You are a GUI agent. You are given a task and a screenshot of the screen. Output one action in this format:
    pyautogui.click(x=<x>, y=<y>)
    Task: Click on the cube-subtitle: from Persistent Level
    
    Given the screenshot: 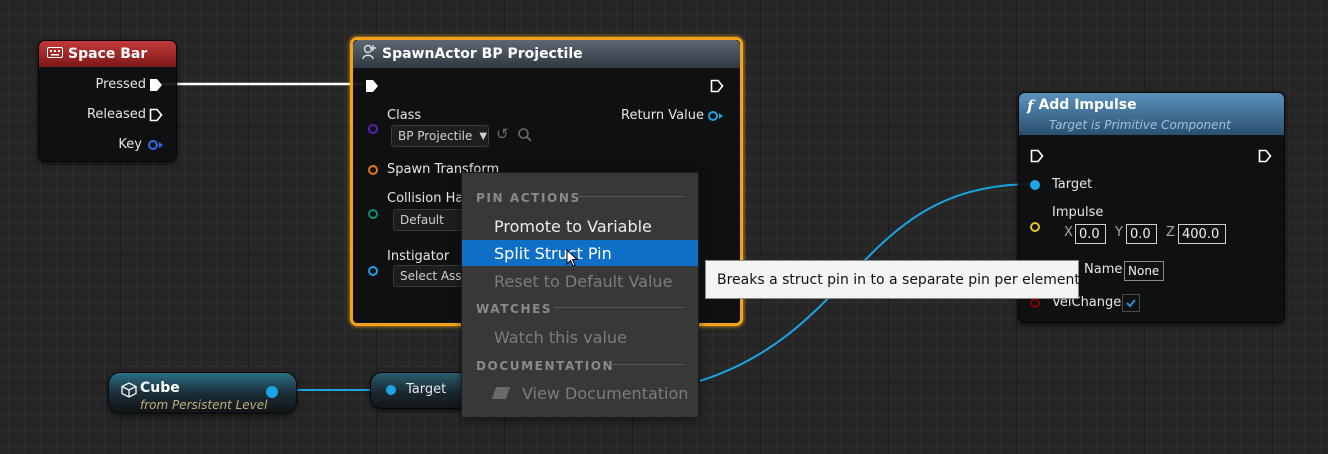 What is the action you would take?
    pyautogui.click(x=204, y=405)
    